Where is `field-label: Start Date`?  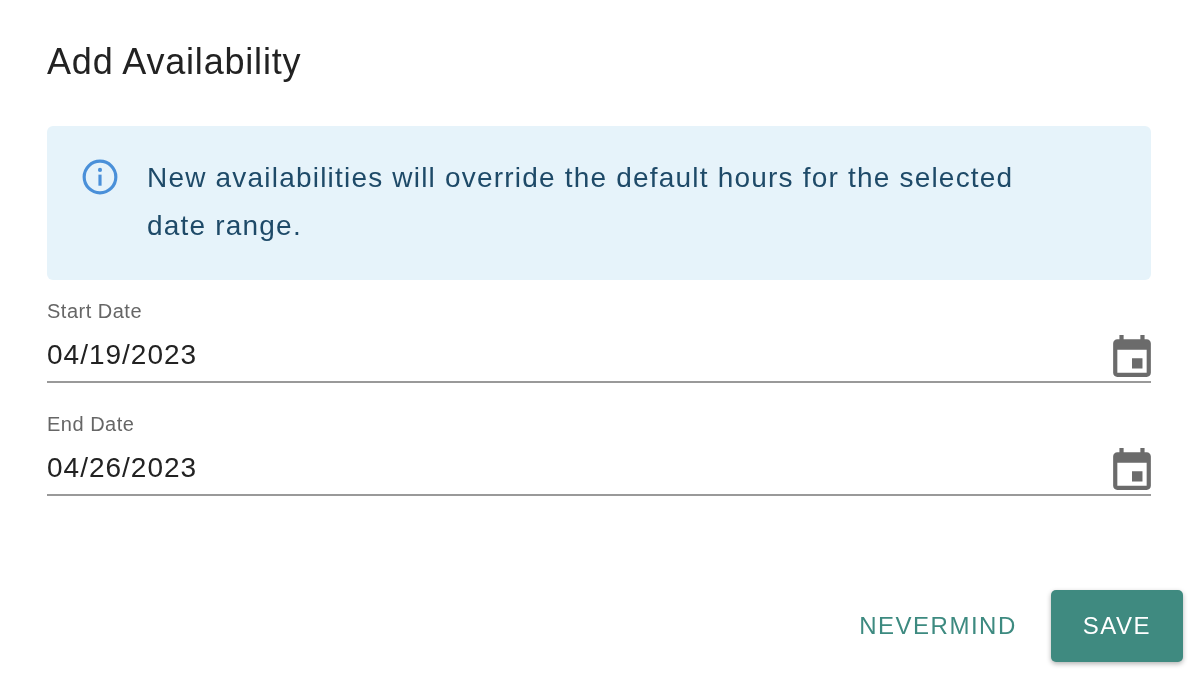
field-label: Start Date is located at coordinates (95, 311).